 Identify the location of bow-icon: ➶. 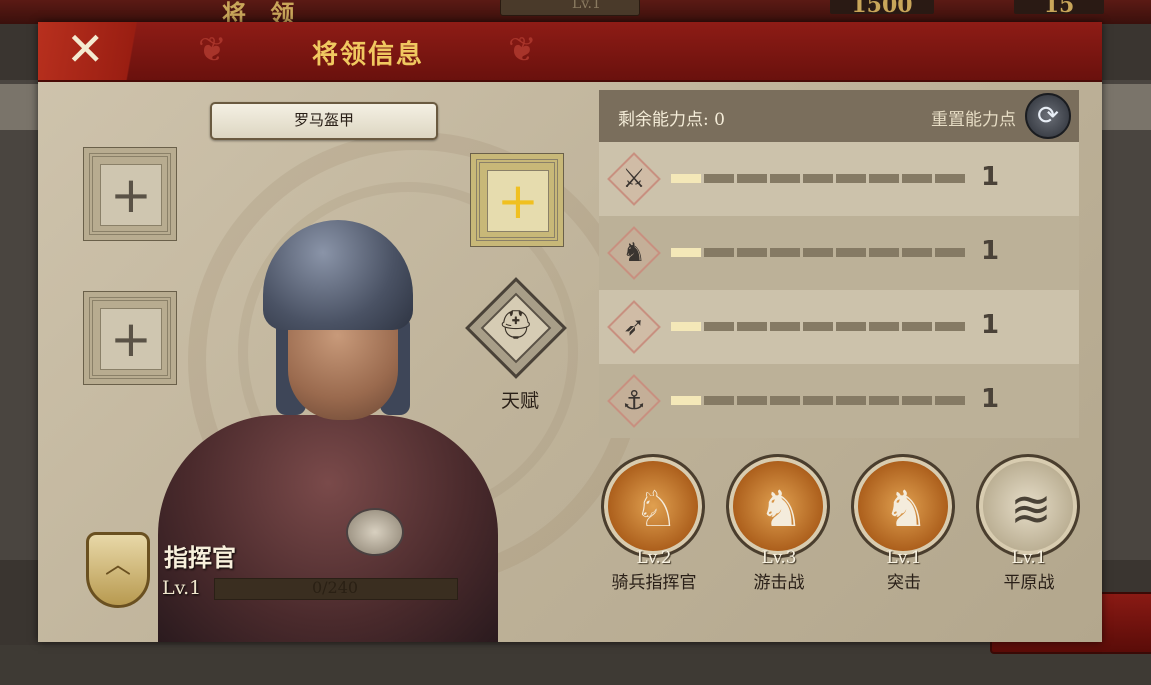
(634, 327).